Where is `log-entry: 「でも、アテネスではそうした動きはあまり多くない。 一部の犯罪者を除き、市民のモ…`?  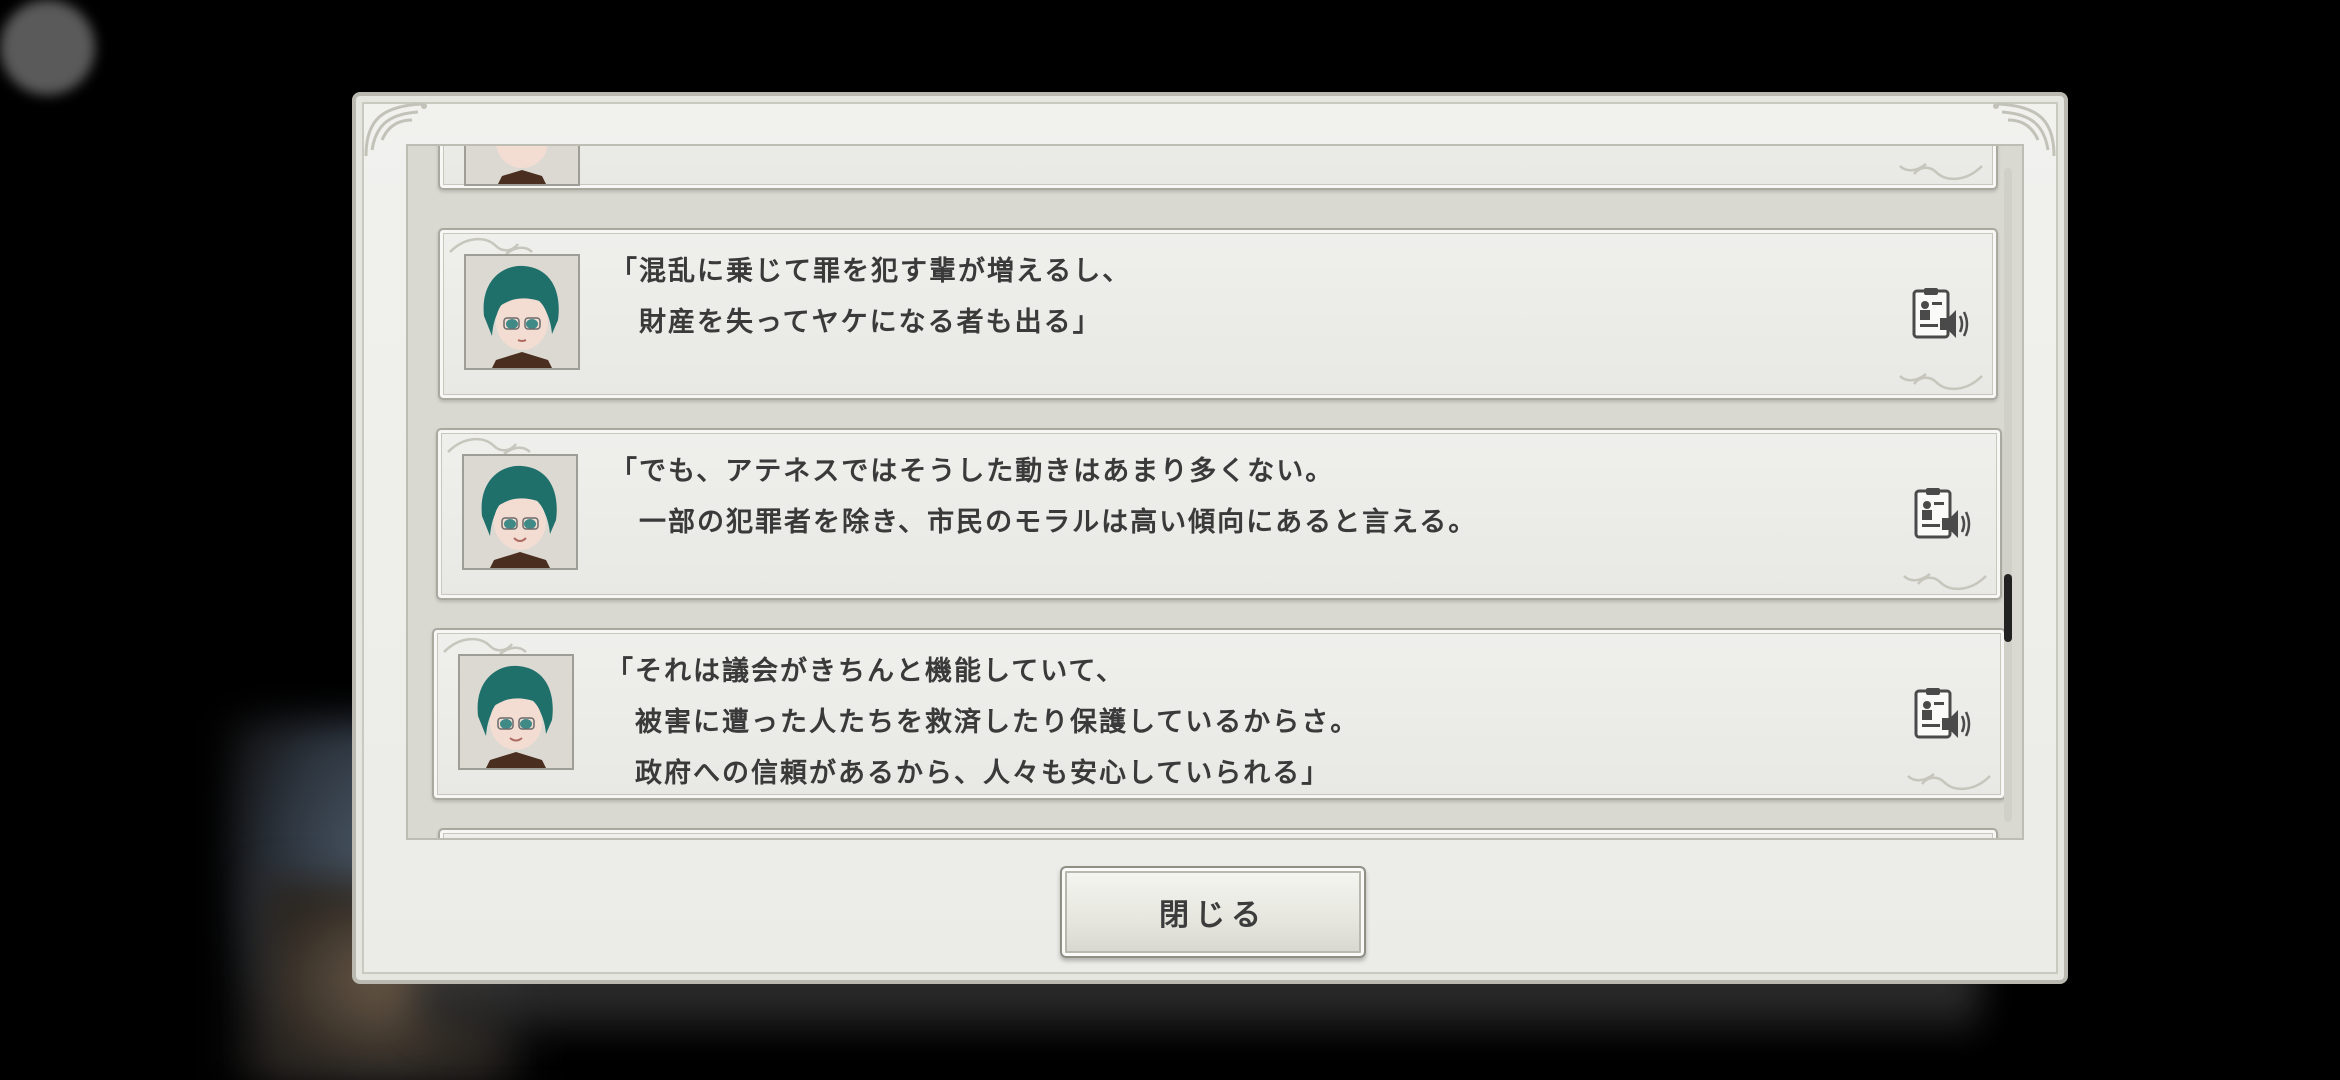
log-entry: 「でも、アテネスではそうした動きはあまり多くない。 一部の犯罪者を除き、市民のモ… is located at coordinates (1219, 514).